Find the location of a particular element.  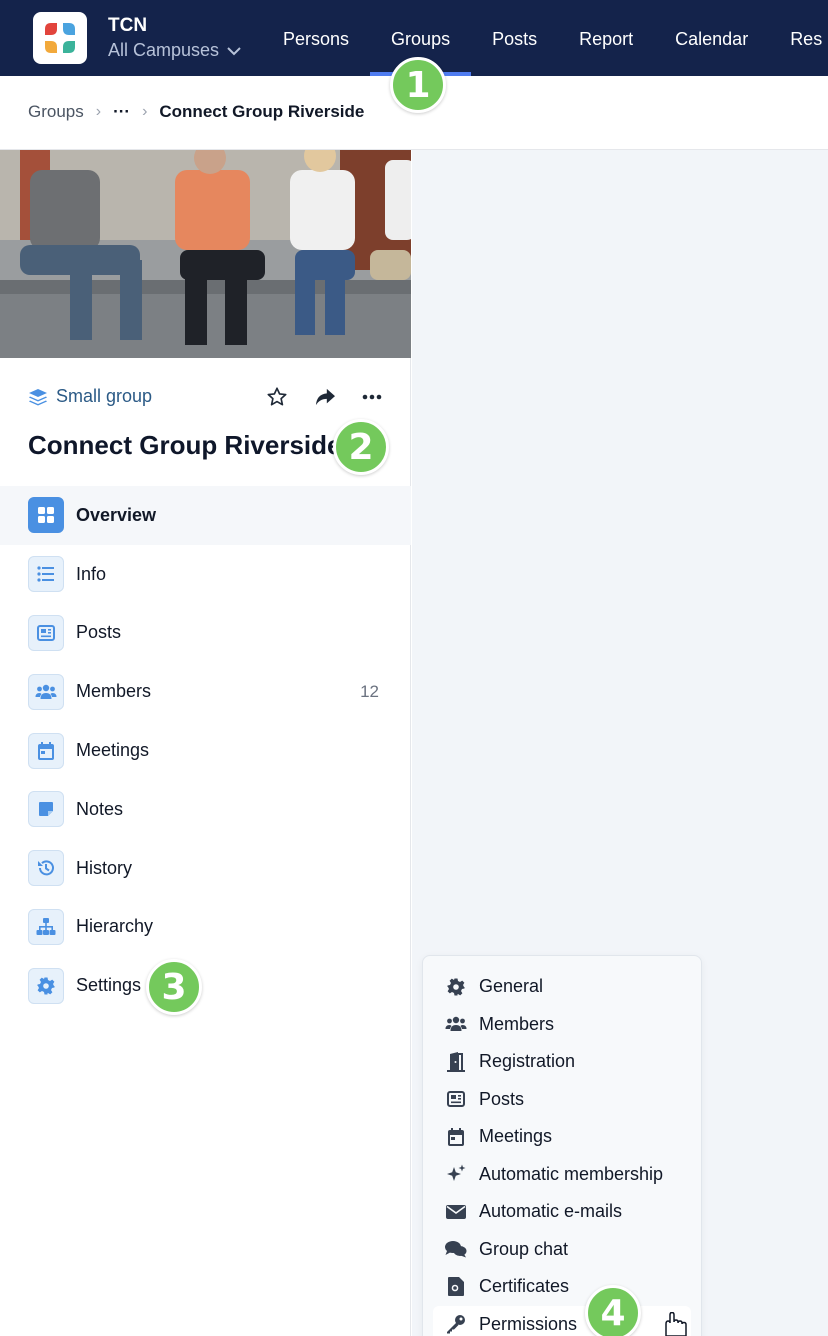

comments-icon is located at coordinates (456, 1249).